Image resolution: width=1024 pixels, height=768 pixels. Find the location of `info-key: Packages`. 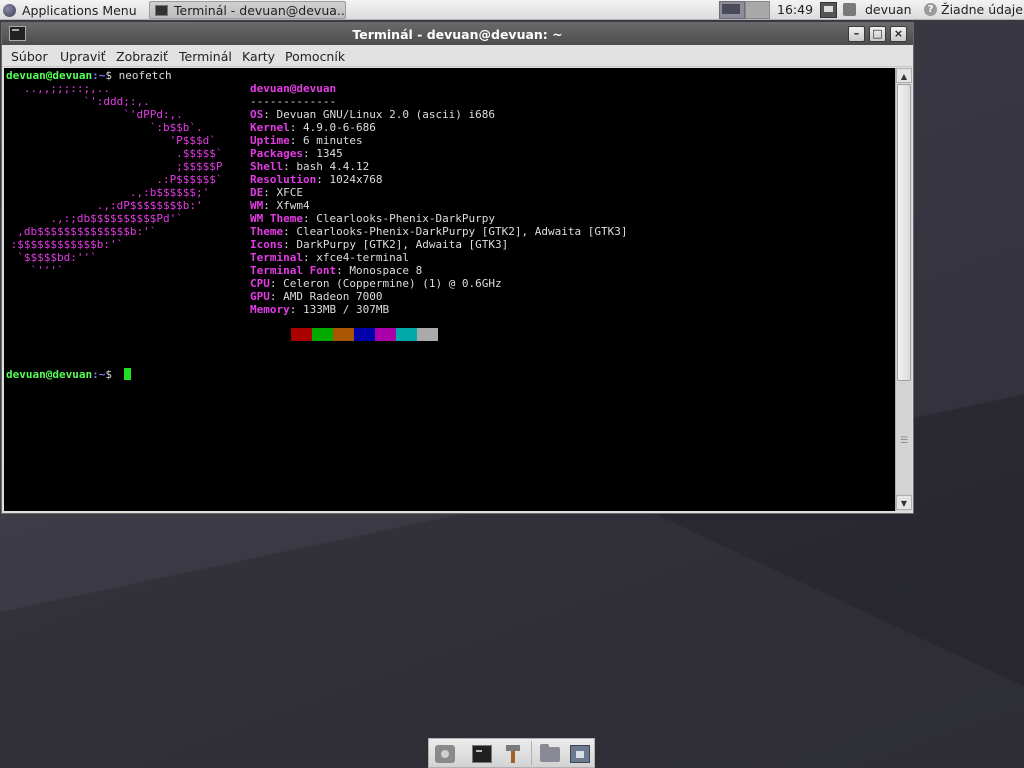

info-key: Packages is located at coordinates (276, 153).